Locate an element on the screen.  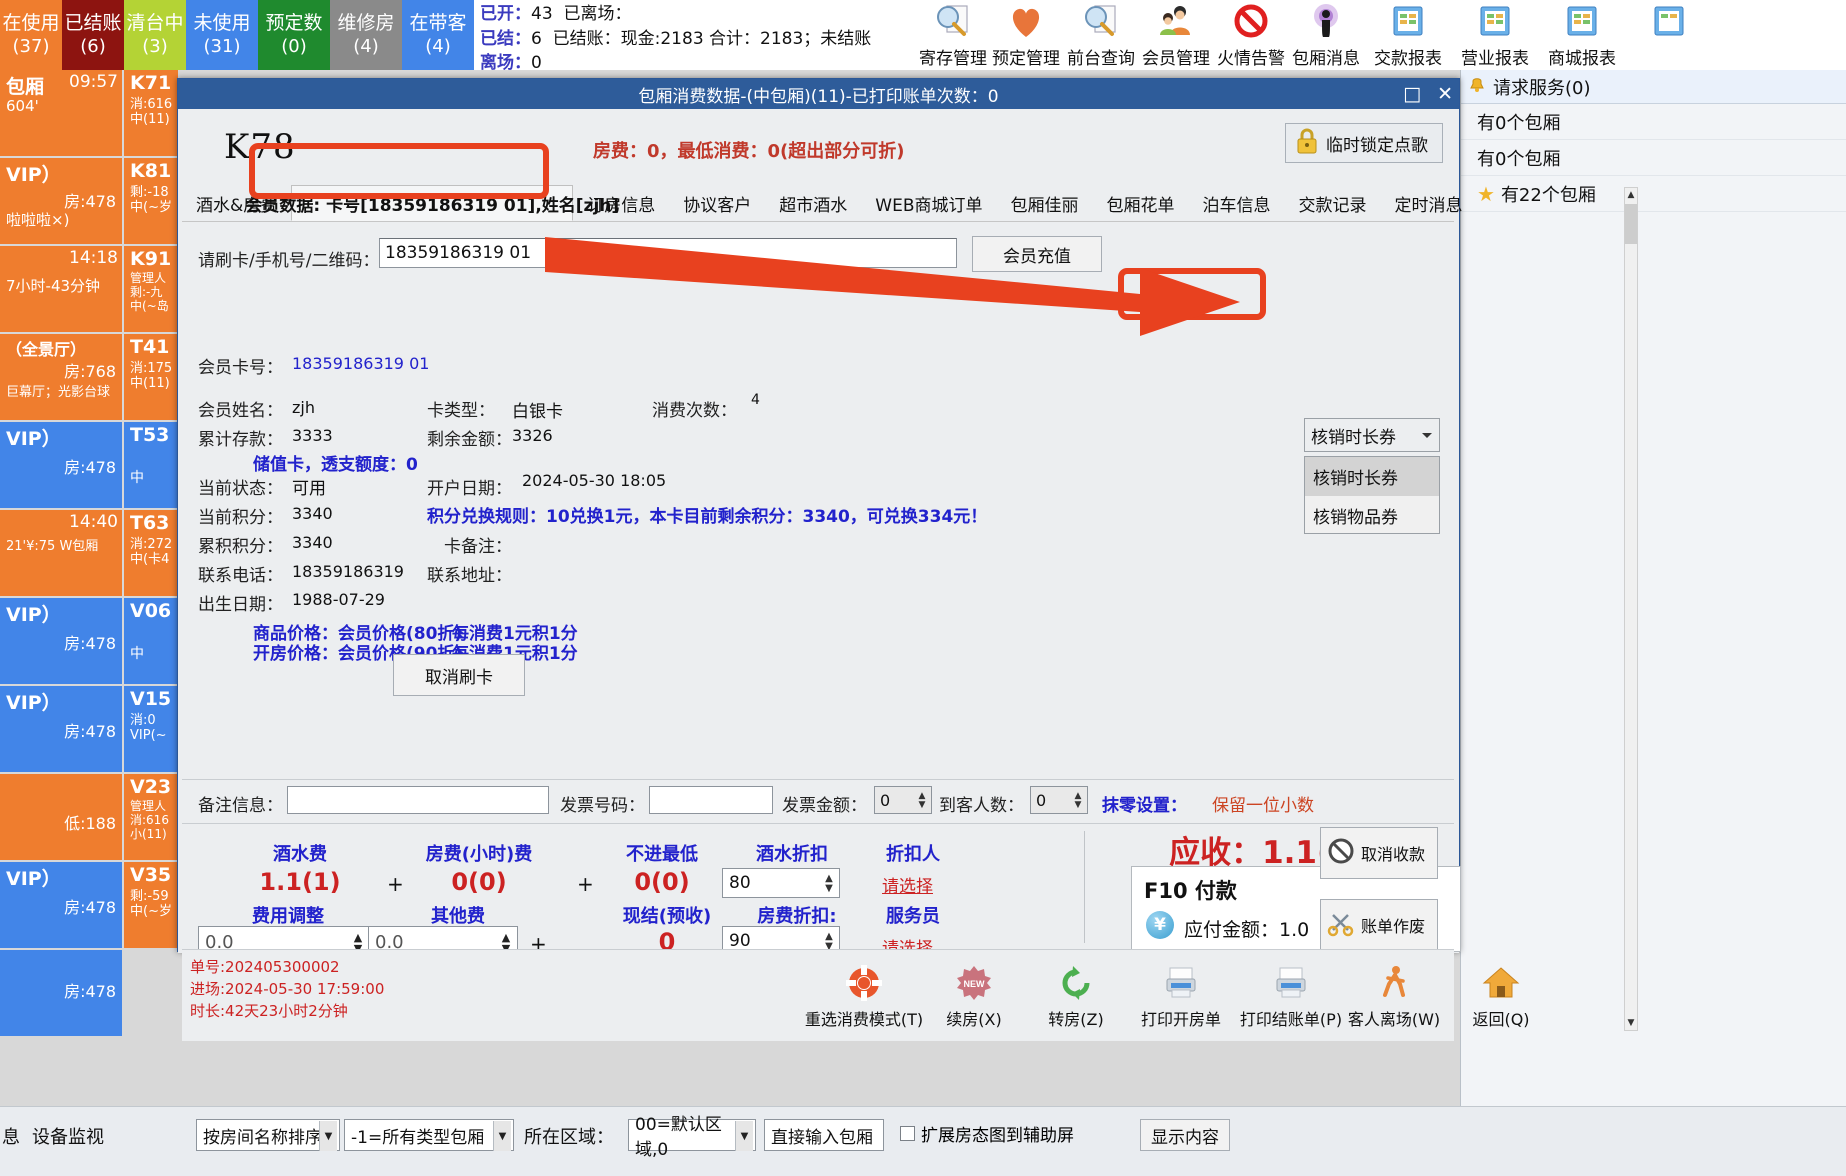
tab-supermarket-drinks: 超市酒水 is located at coordinates (813, 203).